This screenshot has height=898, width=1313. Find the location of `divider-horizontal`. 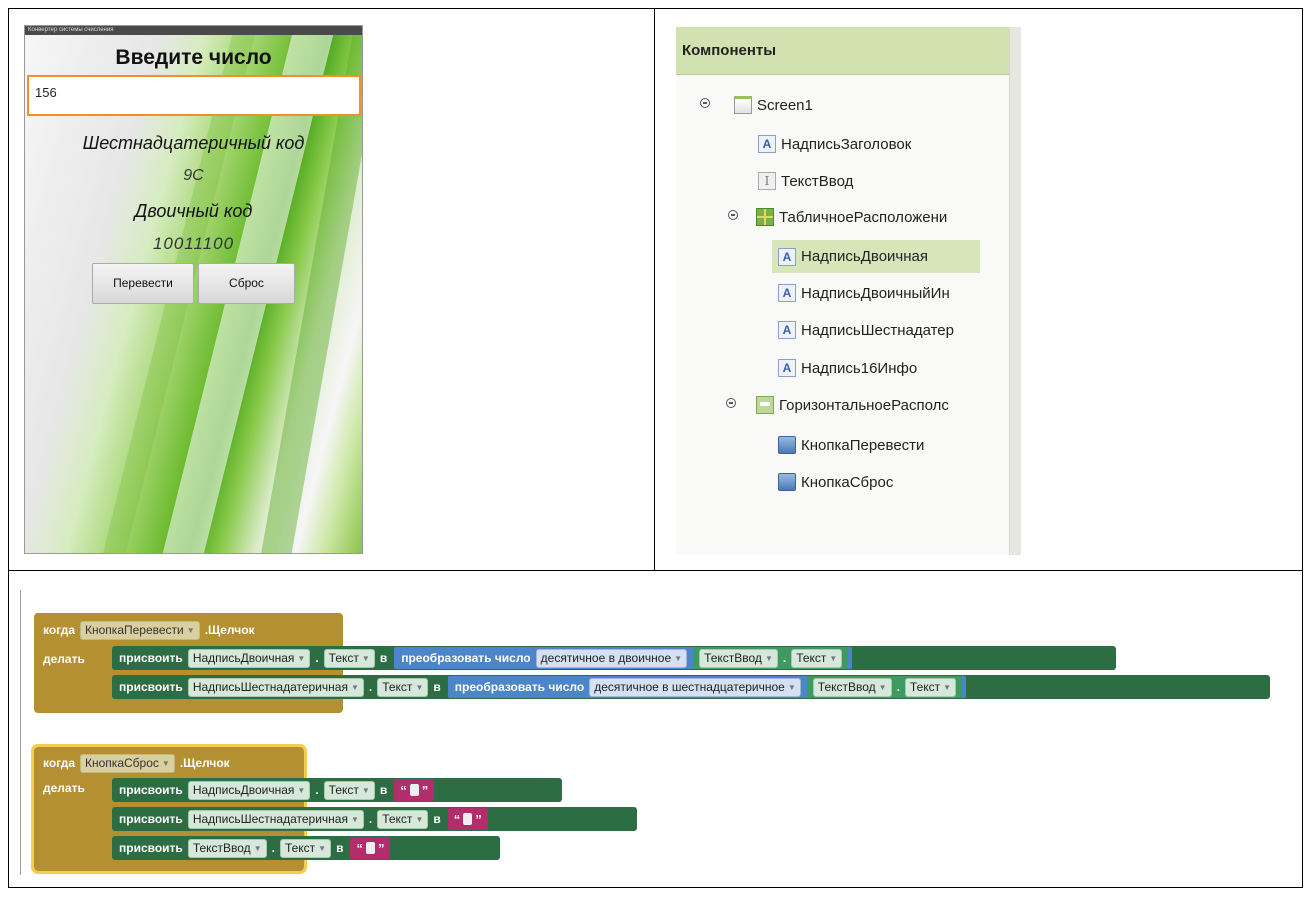

divider-horizontal is located at coordinates (655, 570).